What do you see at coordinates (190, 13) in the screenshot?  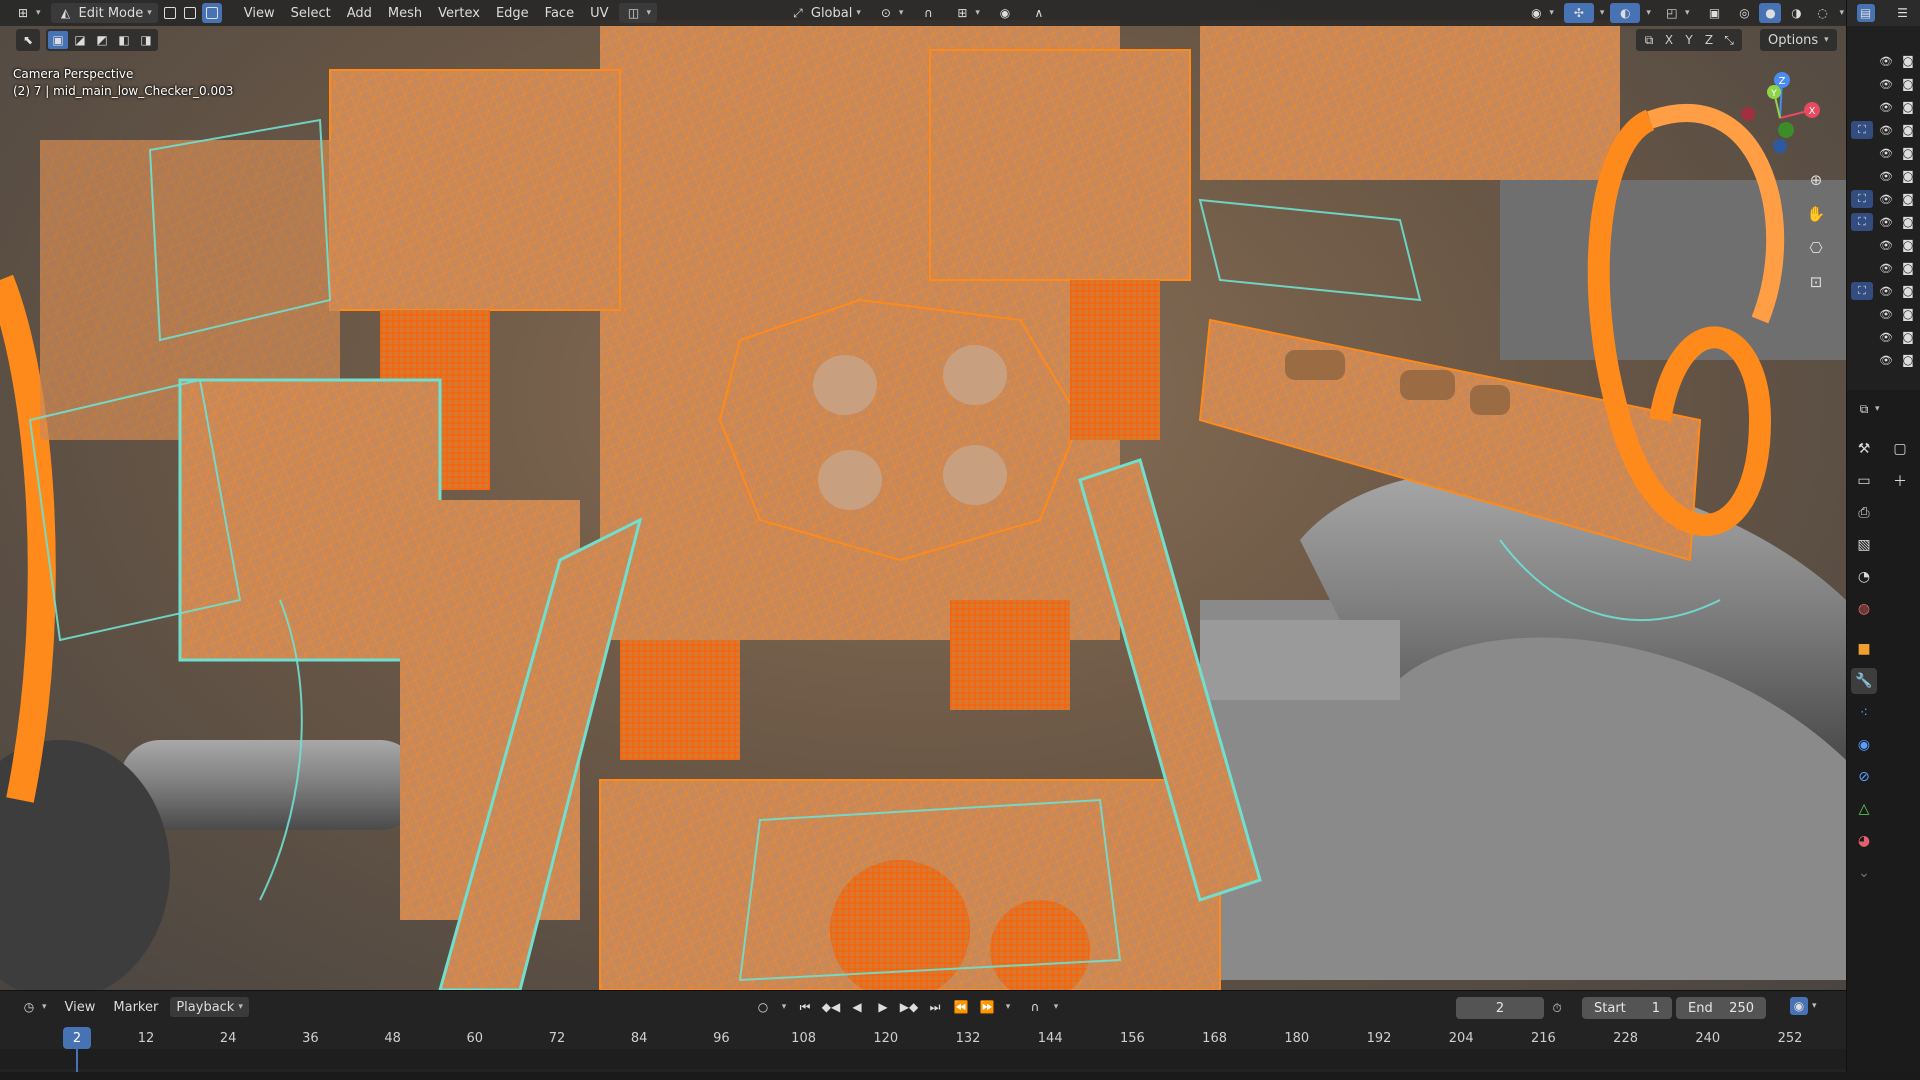 I see `edge-select-button` at bounding box center [190, 13].